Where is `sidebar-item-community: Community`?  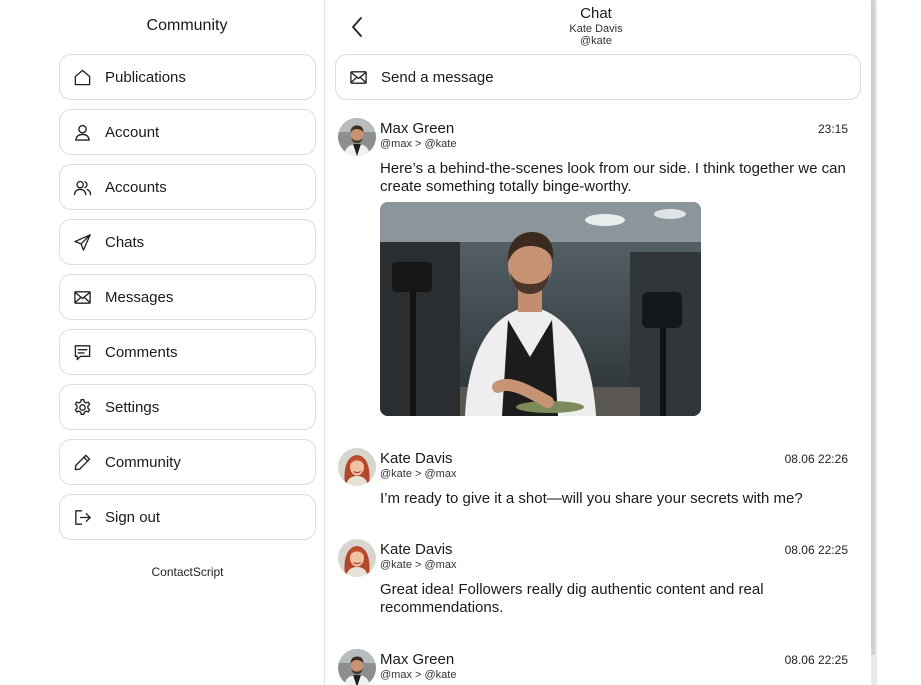 sidebar-item-community: Community is located at coordinates (187, 462).